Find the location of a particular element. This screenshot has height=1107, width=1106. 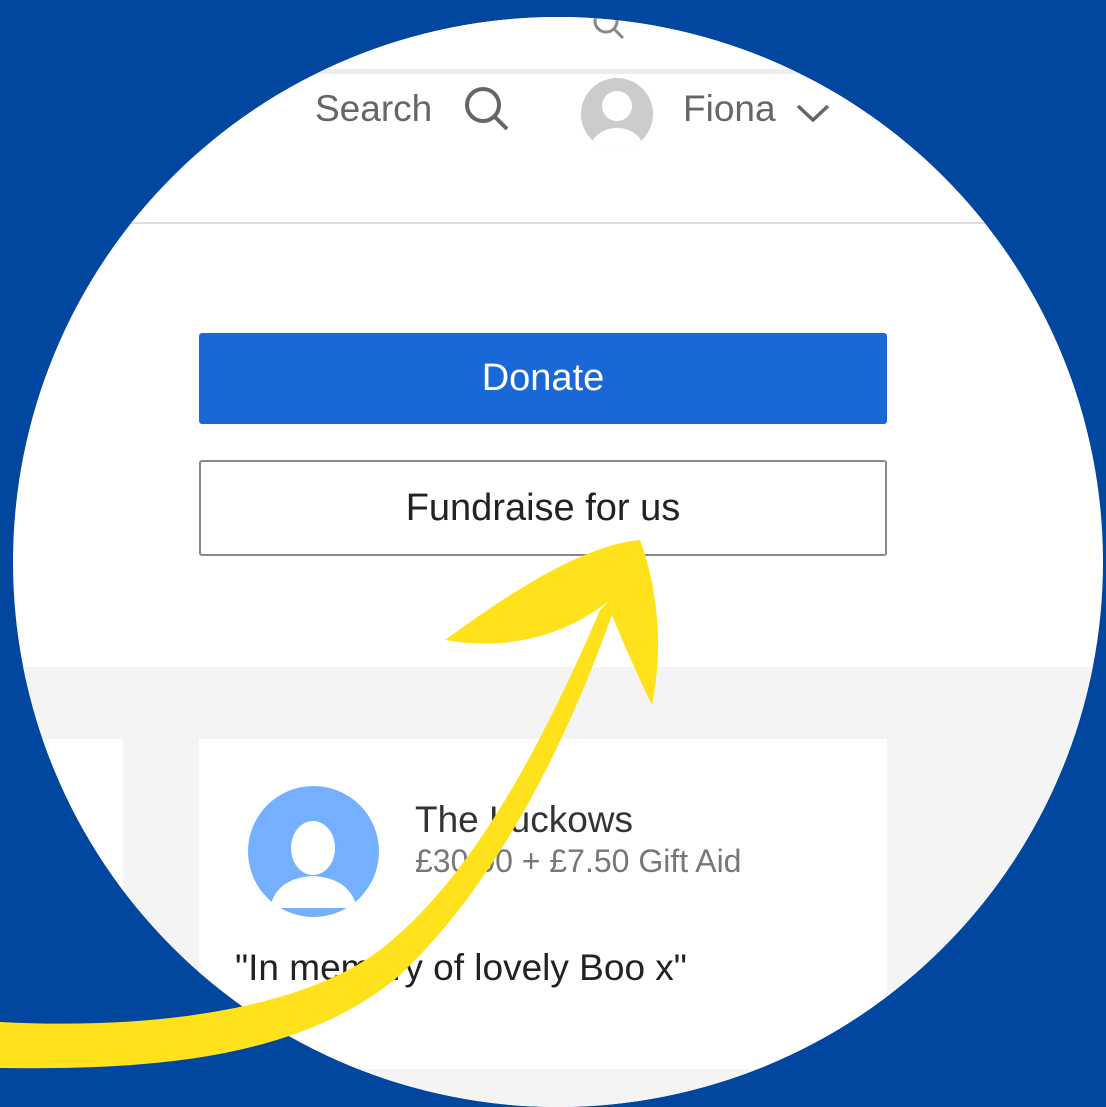

browser-top-bar is located at coordinates (558, 45).